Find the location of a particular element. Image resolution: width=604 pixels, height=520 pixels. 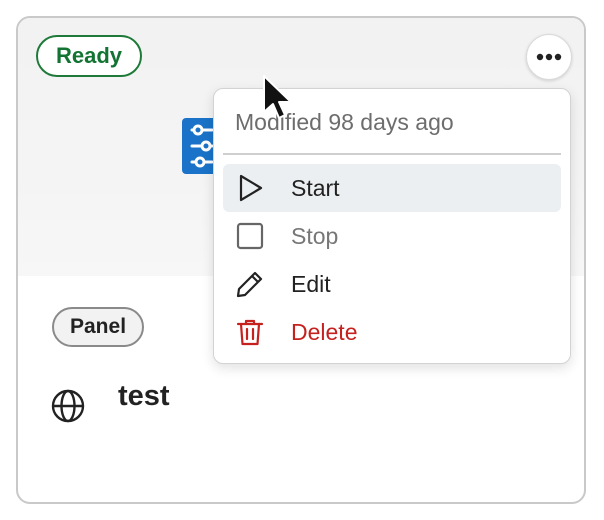

more-options-button is located at coordinates (549, 57).